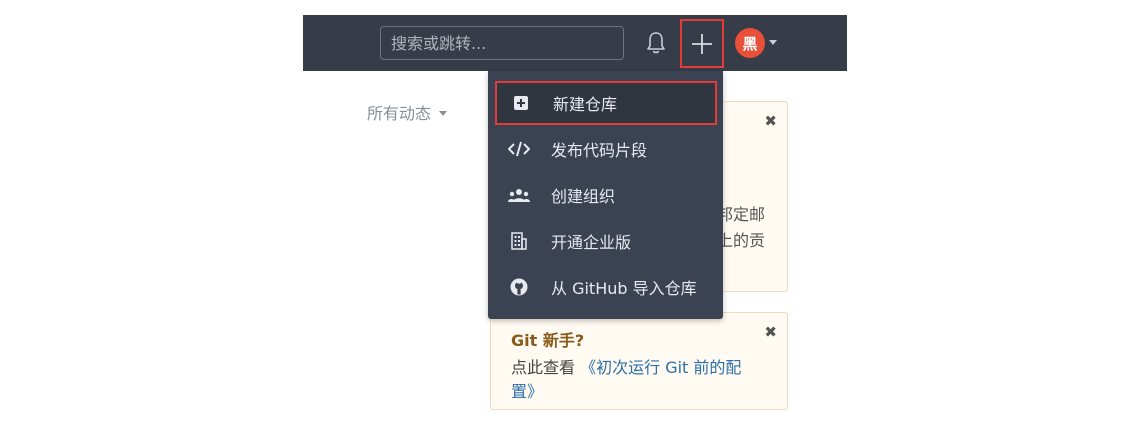 The height and width of the screenshot is (441, 1122). What do you see at coordinates (606, 103) in the screenshot?
I see `menu-item-new-repo: 新建仓库` at bounding box center [606, 103].